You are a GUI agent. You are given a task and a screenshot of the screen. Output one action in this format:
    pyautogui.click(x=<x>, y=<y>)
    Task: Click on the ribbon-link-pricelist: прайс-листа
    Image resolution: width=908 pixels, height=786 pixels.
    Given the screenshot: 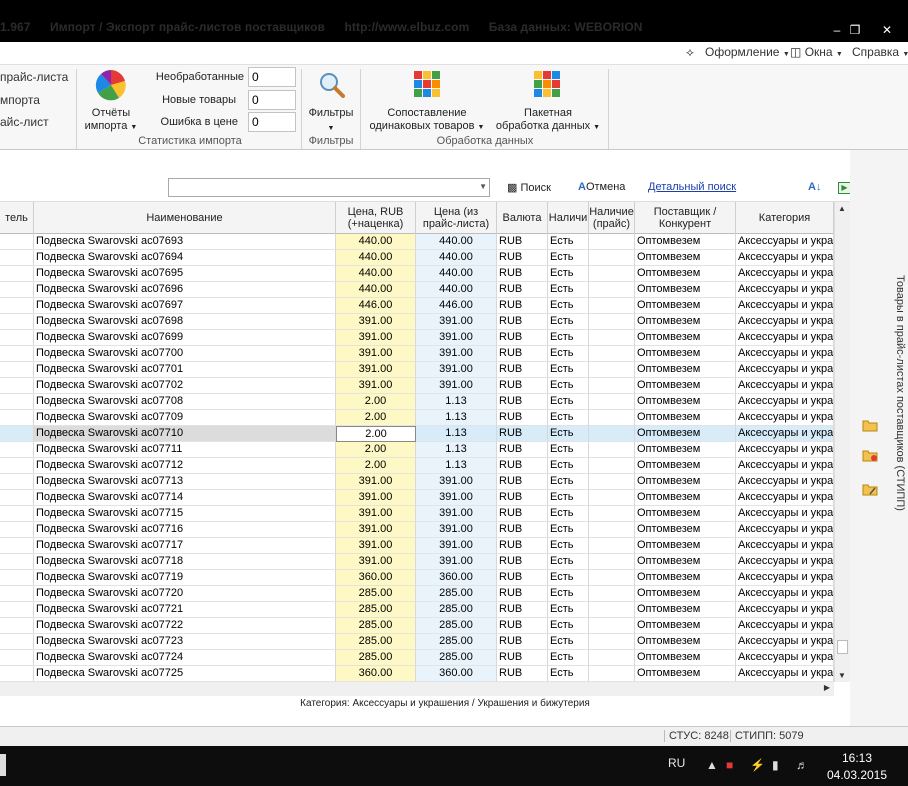 What is the action you would take?
    pyautogui.click(x=34, y=77)
    